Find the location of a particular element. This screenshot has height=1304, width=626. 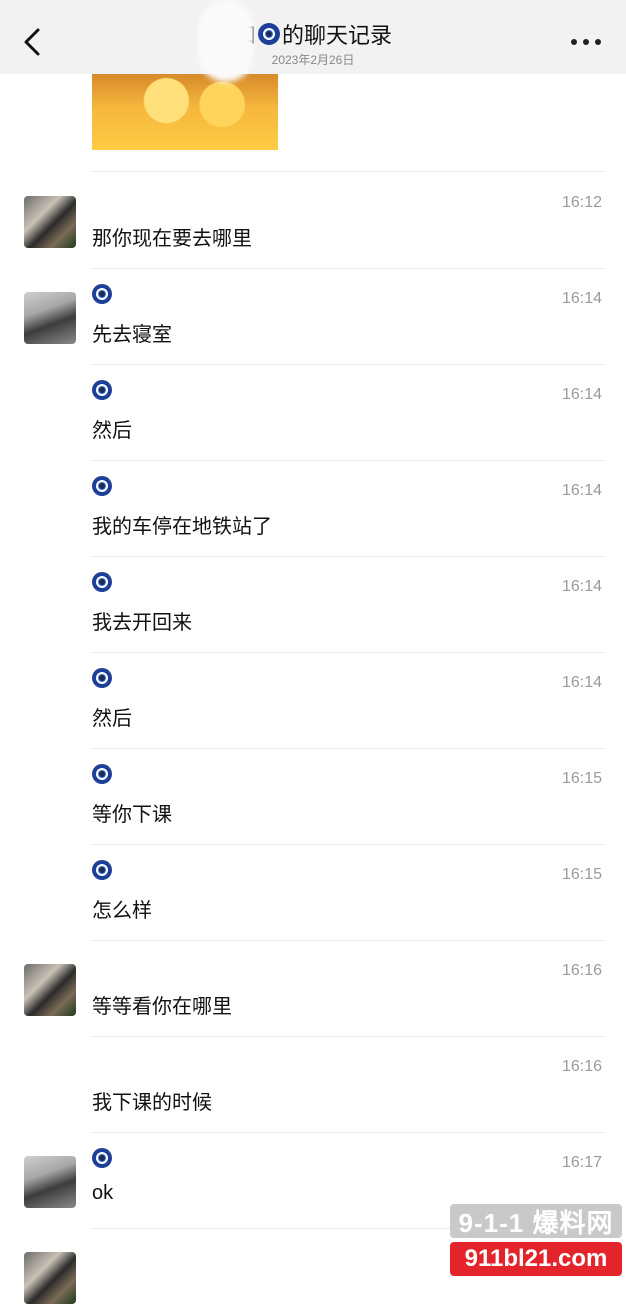

message-row: 16:14 我的车停在地铁站了 is located at coordinates (313, 508).